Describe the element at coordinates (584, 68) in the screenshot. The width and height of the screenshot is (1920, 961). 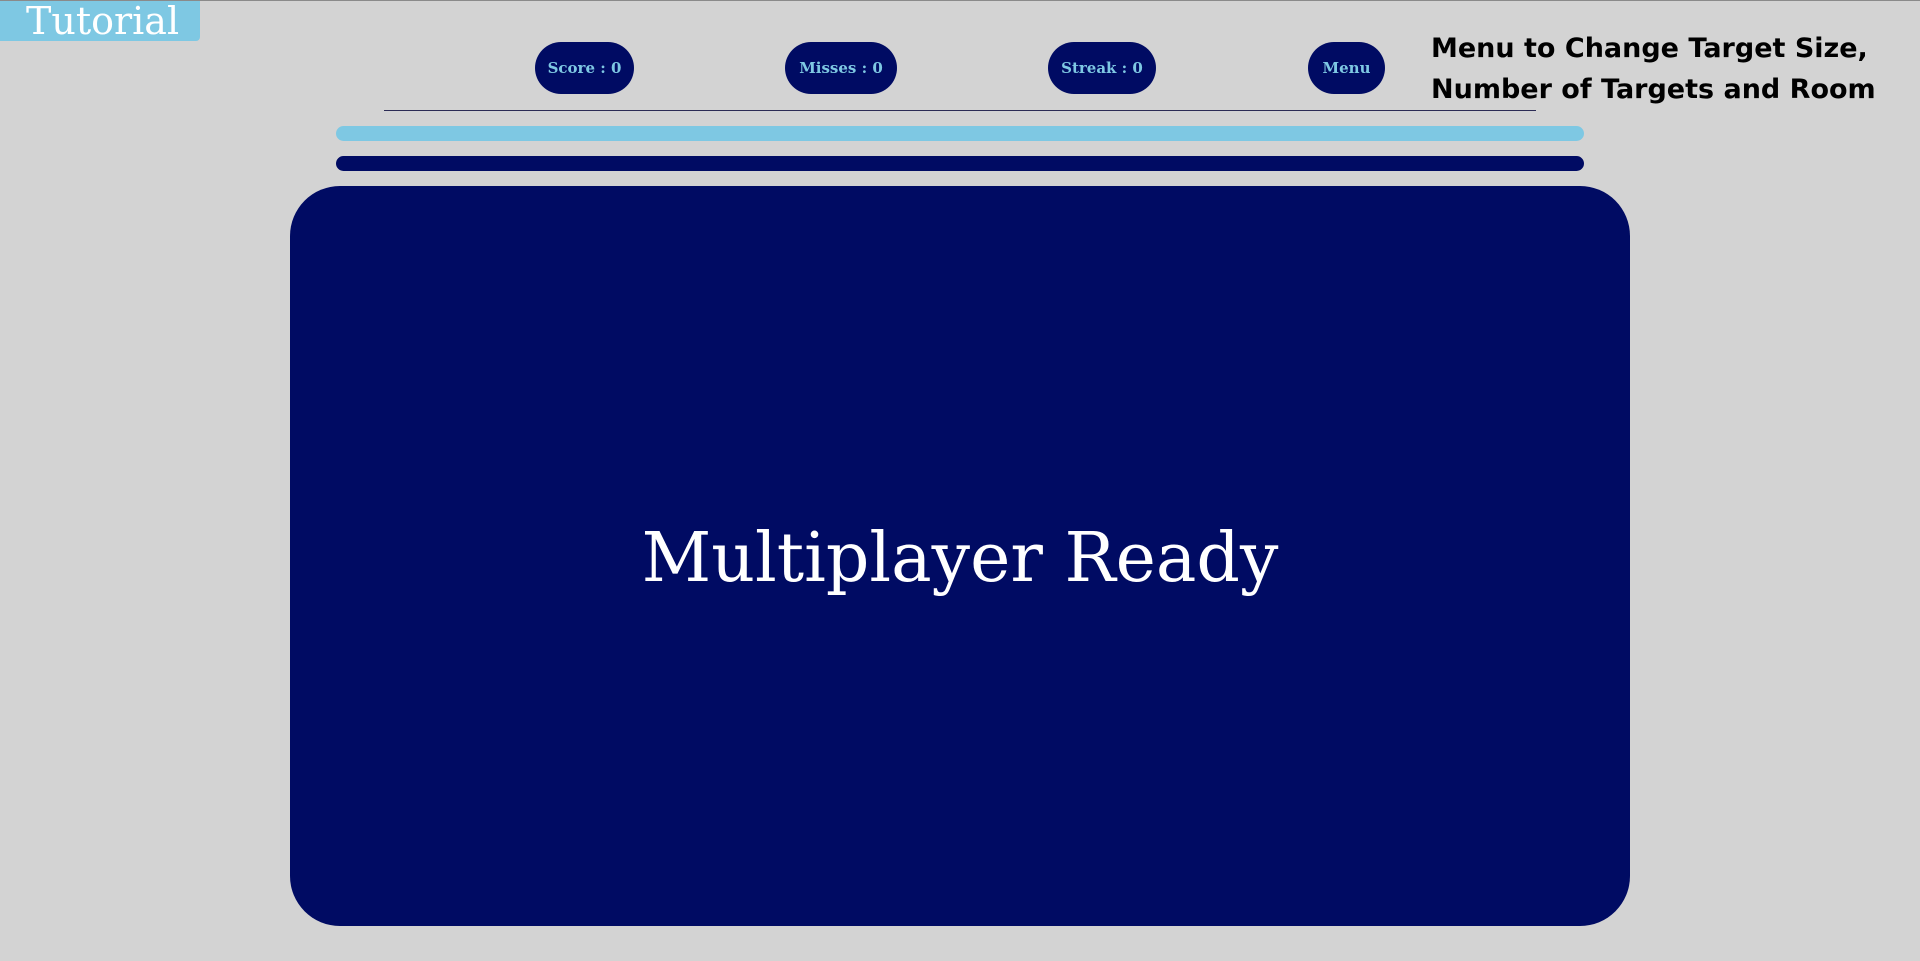
I see `score-counter: Score : 0` at that location.